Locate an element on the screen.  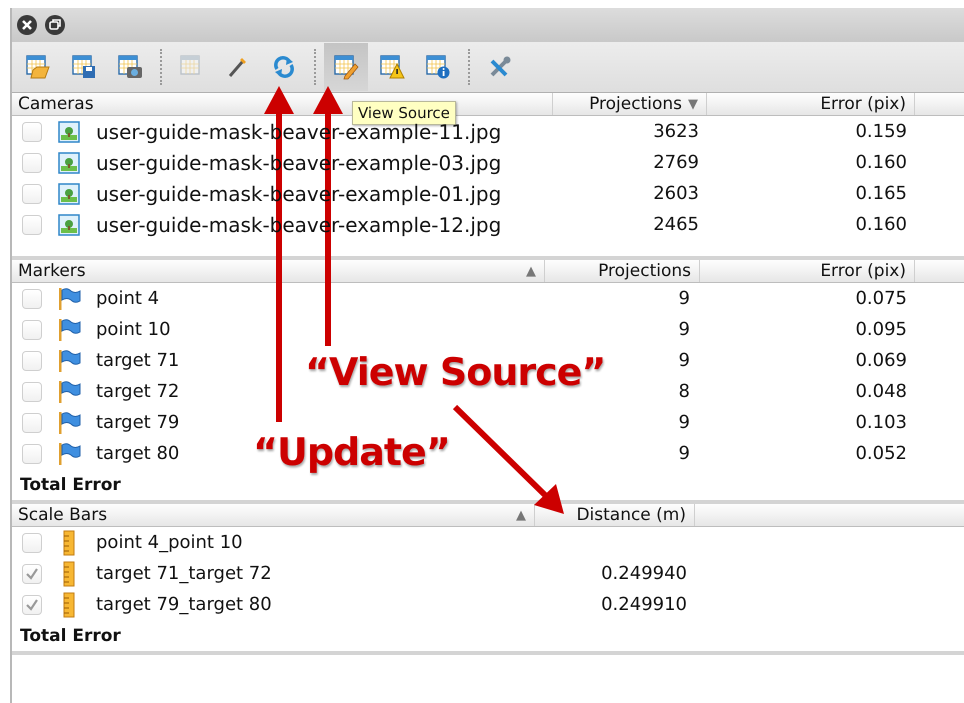
table-cell-text: 0.165 is located at coordinates (881, 193).